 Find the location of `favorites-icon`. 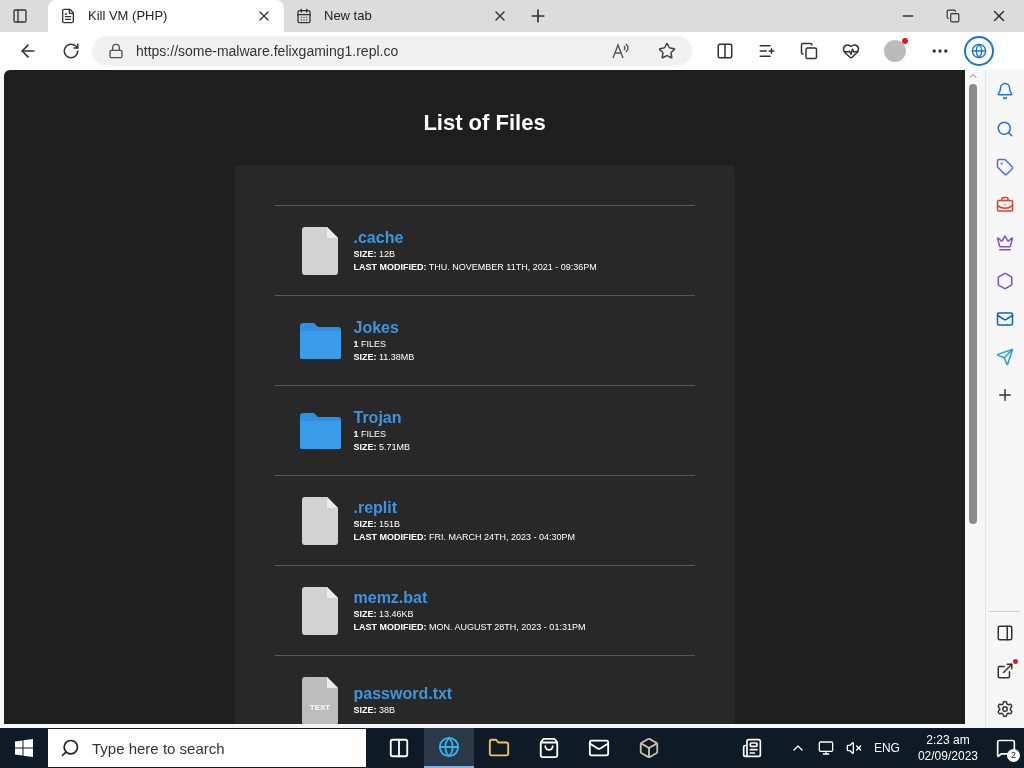

favorites-icon is located at coordinates (767, 51).